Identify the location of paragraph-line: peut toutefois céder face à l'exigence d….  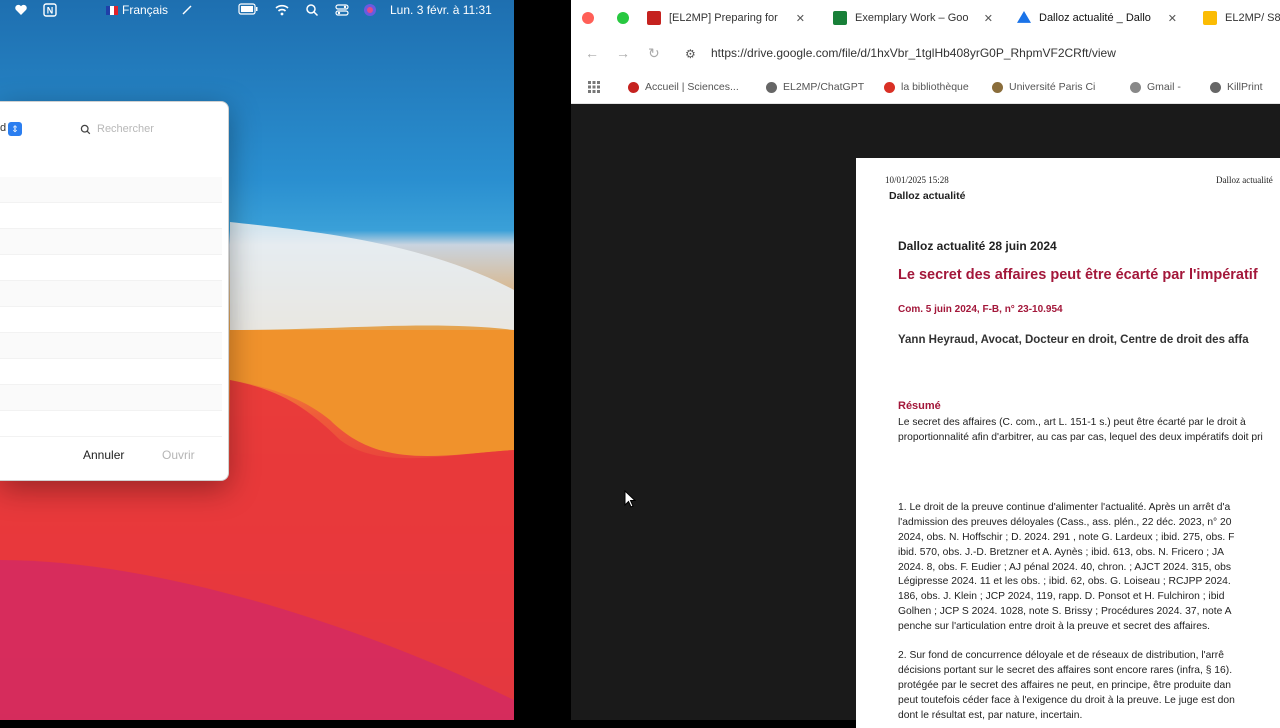
(1066, 700).